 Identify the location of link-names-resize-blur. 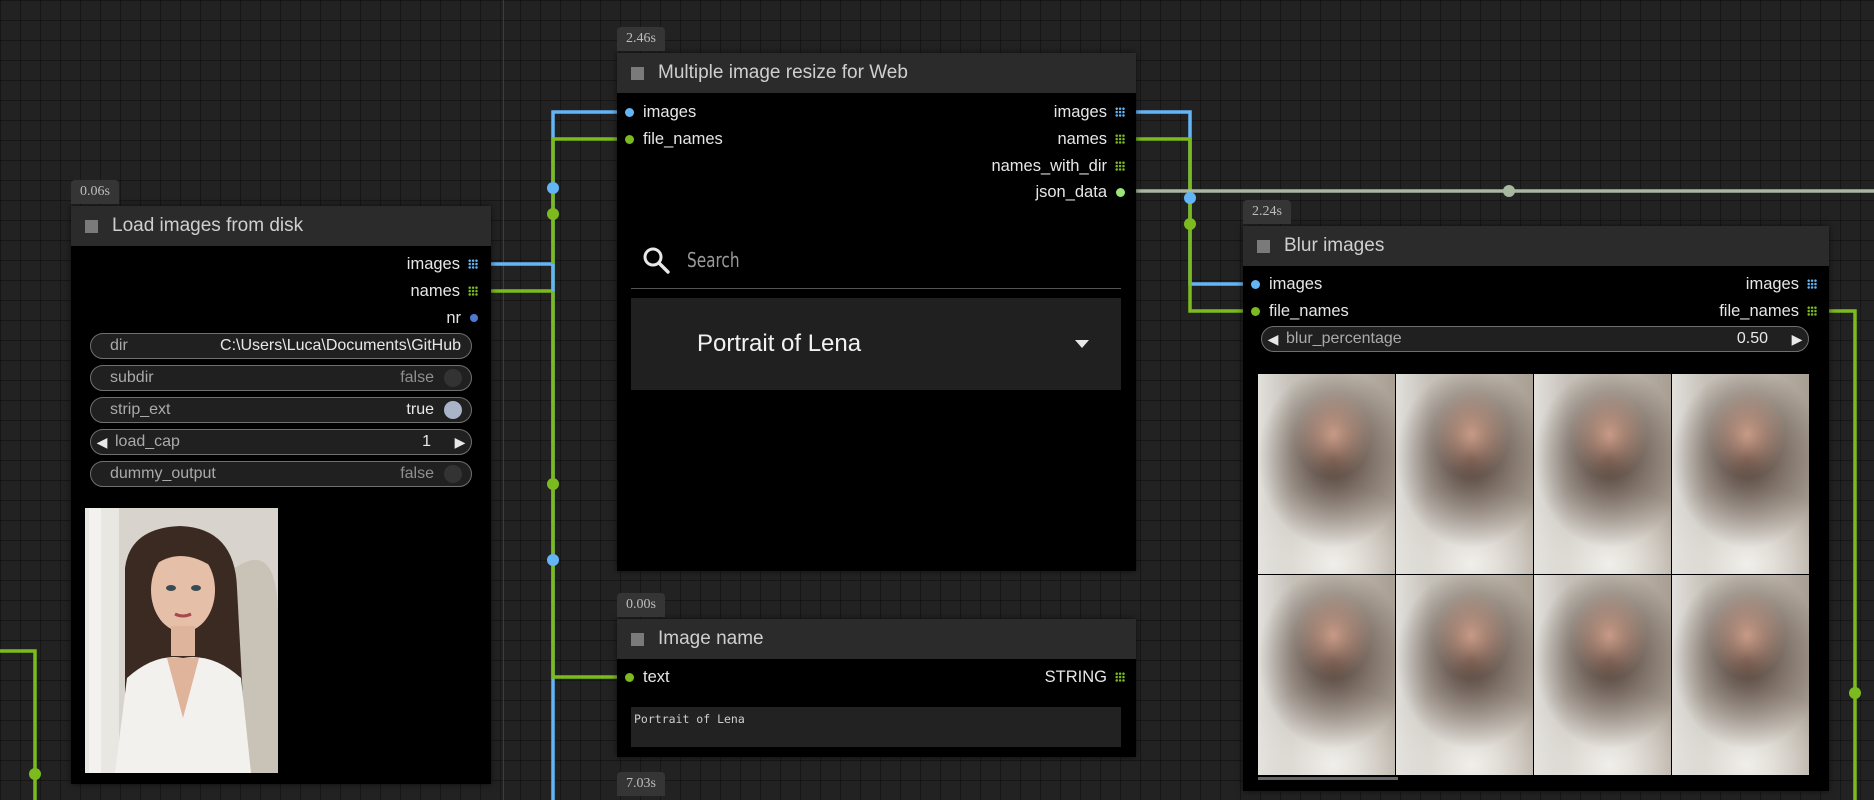
(1190, 225).